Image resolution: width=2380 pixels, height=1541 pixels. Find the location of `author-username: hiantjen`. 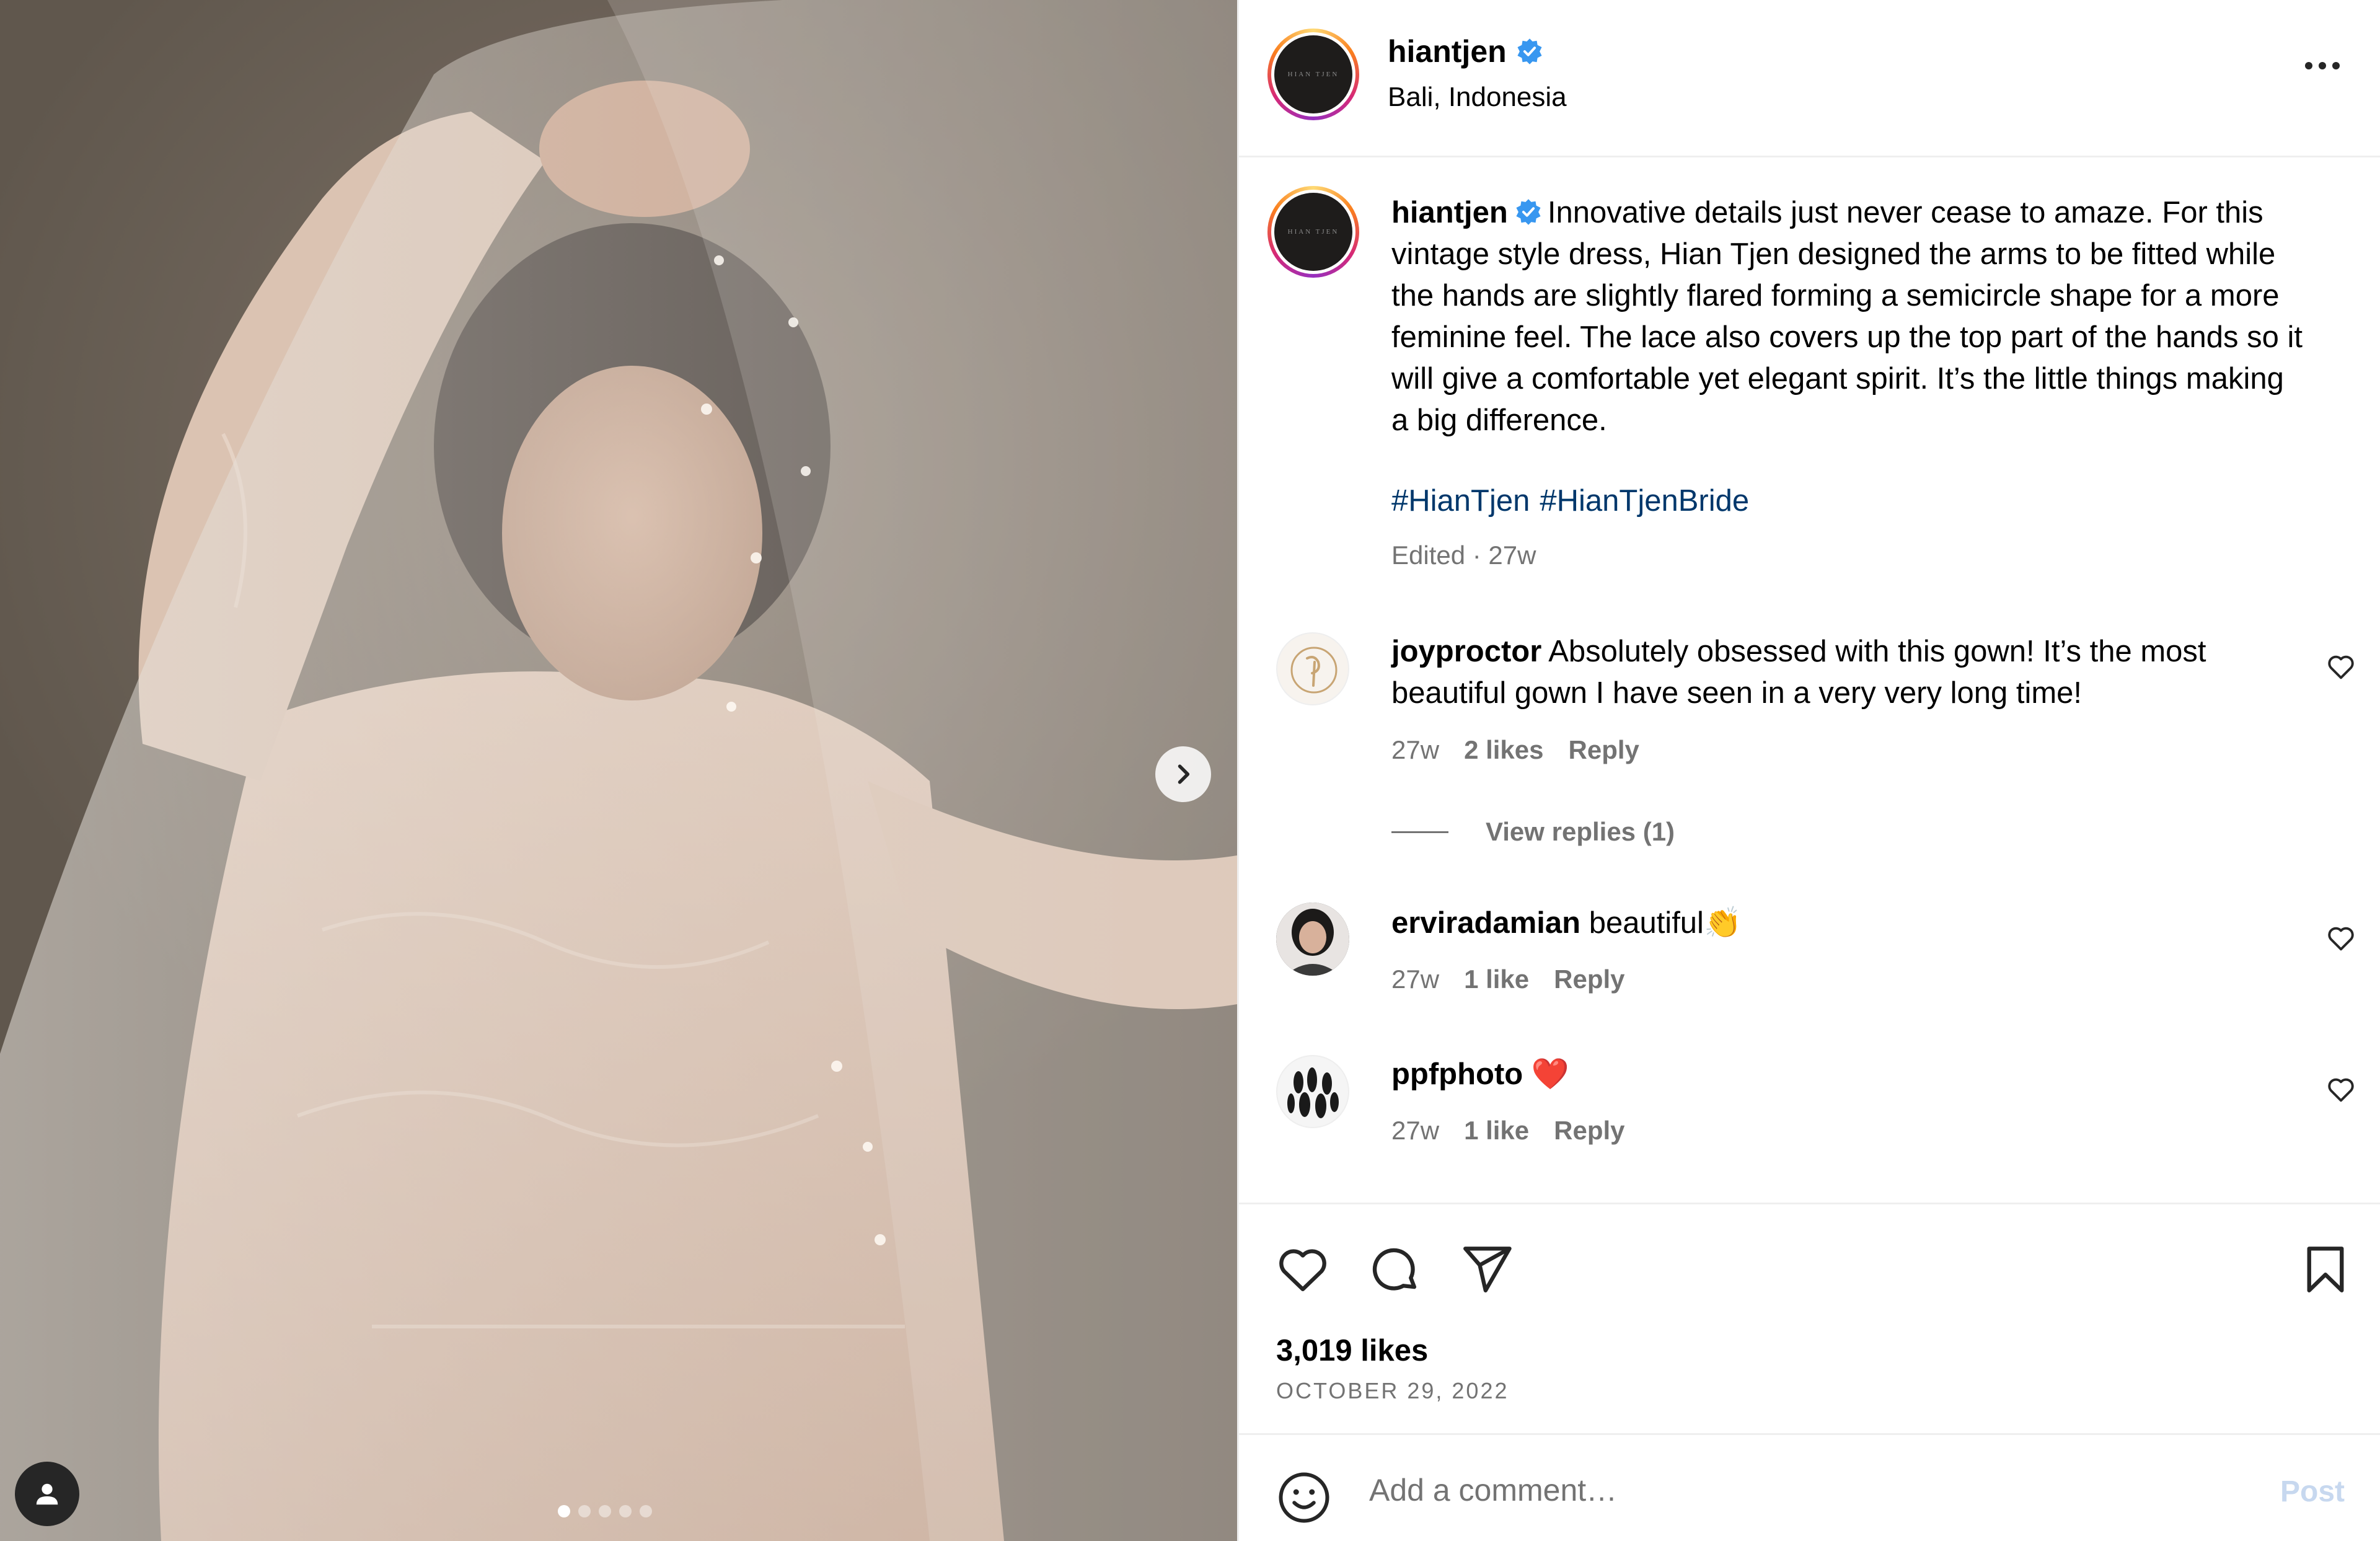

author-username: hiantjen is located at coordinates (1447, 51).